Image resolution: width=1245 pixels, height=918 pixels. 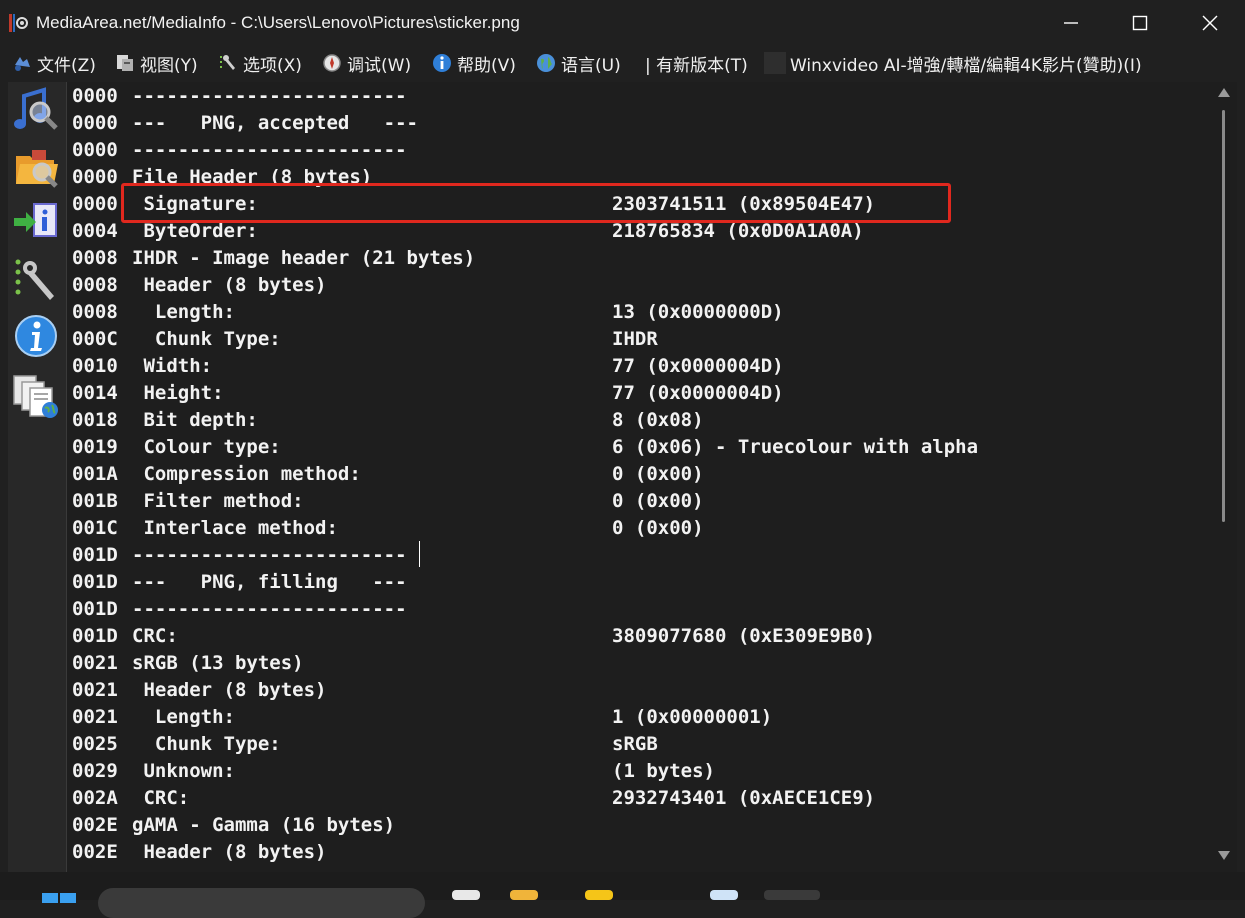 What do you see at coordinates (183, 717) in the screenshot?
I see `line-label: Length:` at bounding box center [183, 717].